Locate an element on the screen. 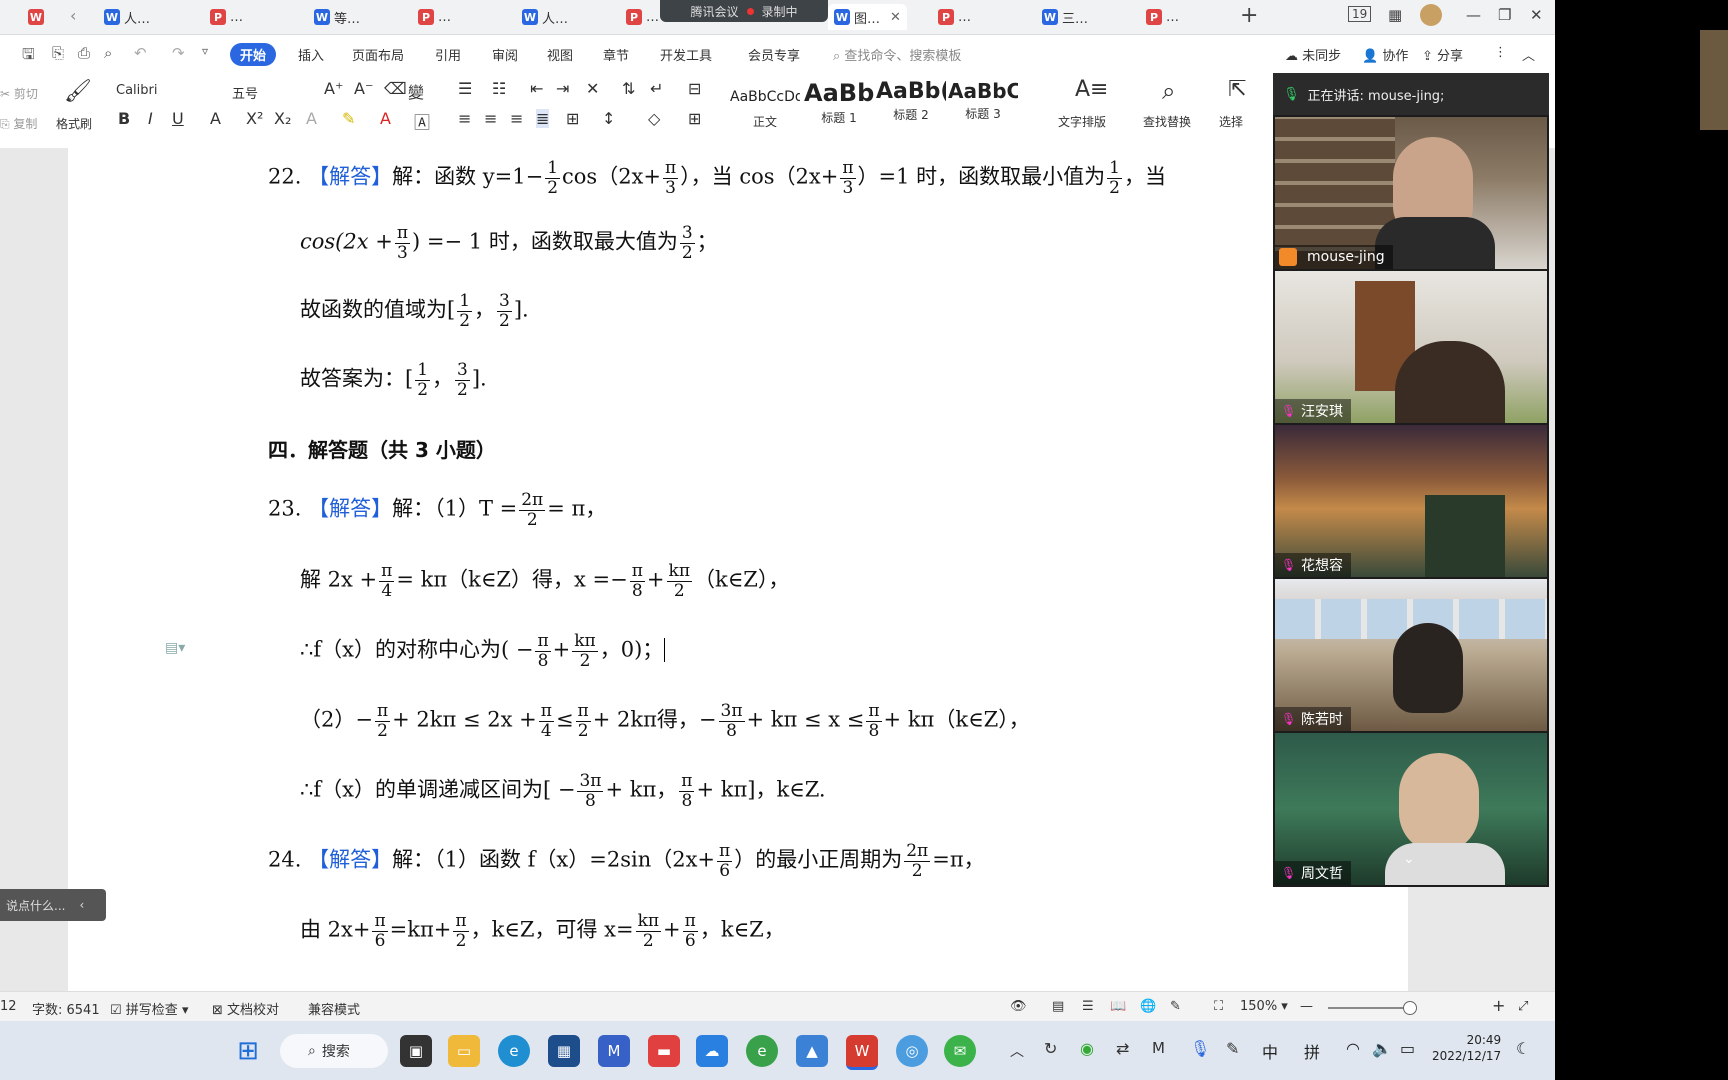 The image size is (1728, 1080). tray-pen-icon: ✎ is located at coordinates (1232, 1048).